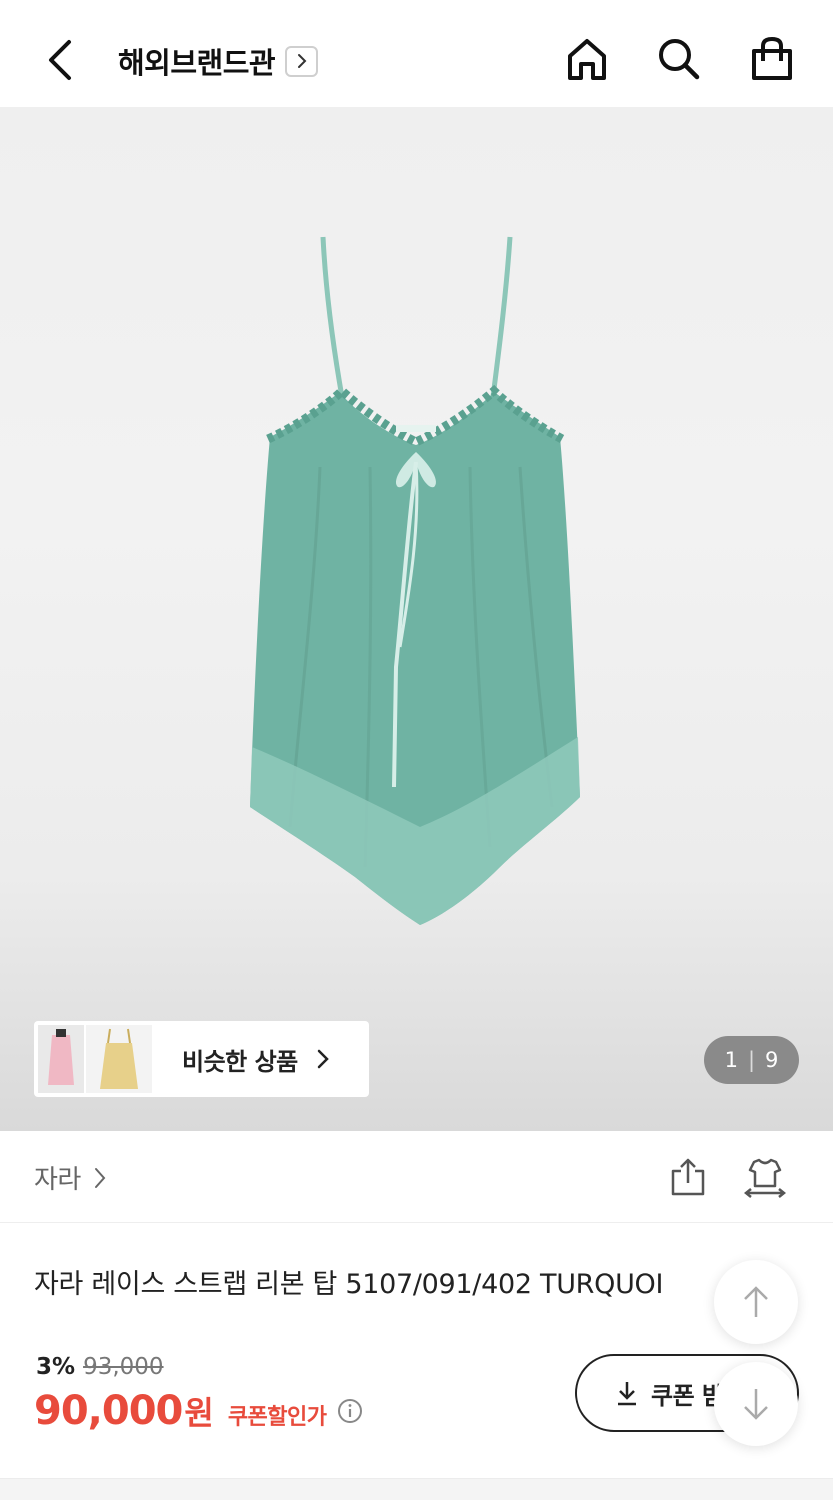 This screenshot has height=1500, width=833. Describe the element at coordinates (627, 1394) in the screenshot. I see `download-icon` at that location.